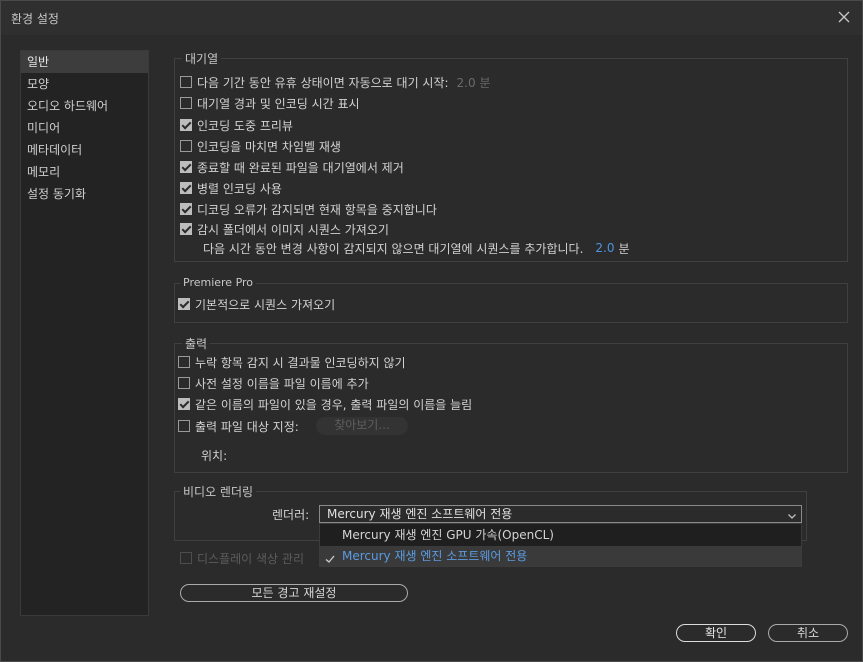 This screenshot has height=662, width=863. Describe the element at coordinates (218, 491) in the screenshot. I see `video-render-legend: 비디오 렌더링` at that location.